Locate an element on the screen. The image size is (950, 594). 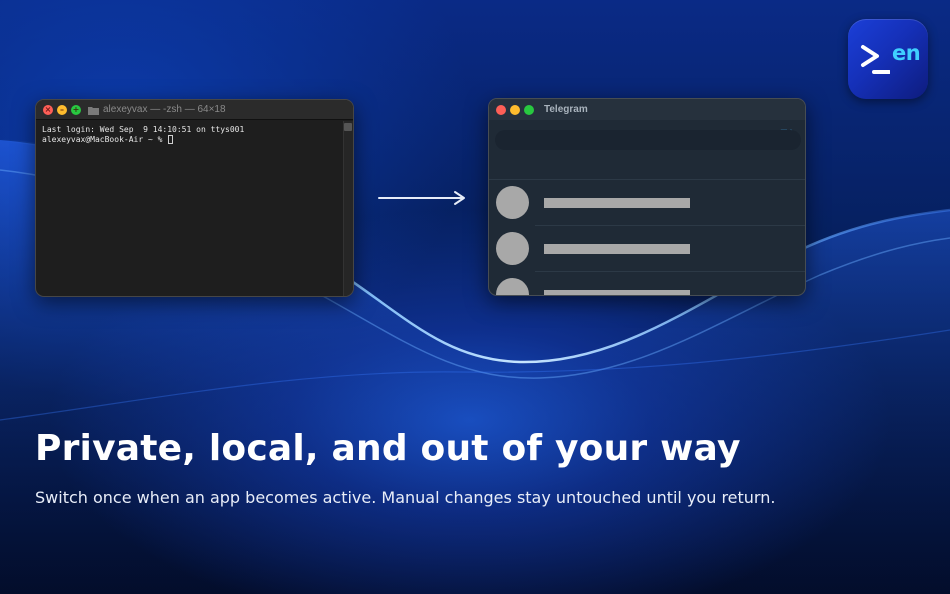
terminal-title: alexeyvax — -zsh — 64×18 is located at coordinates (157, 110).